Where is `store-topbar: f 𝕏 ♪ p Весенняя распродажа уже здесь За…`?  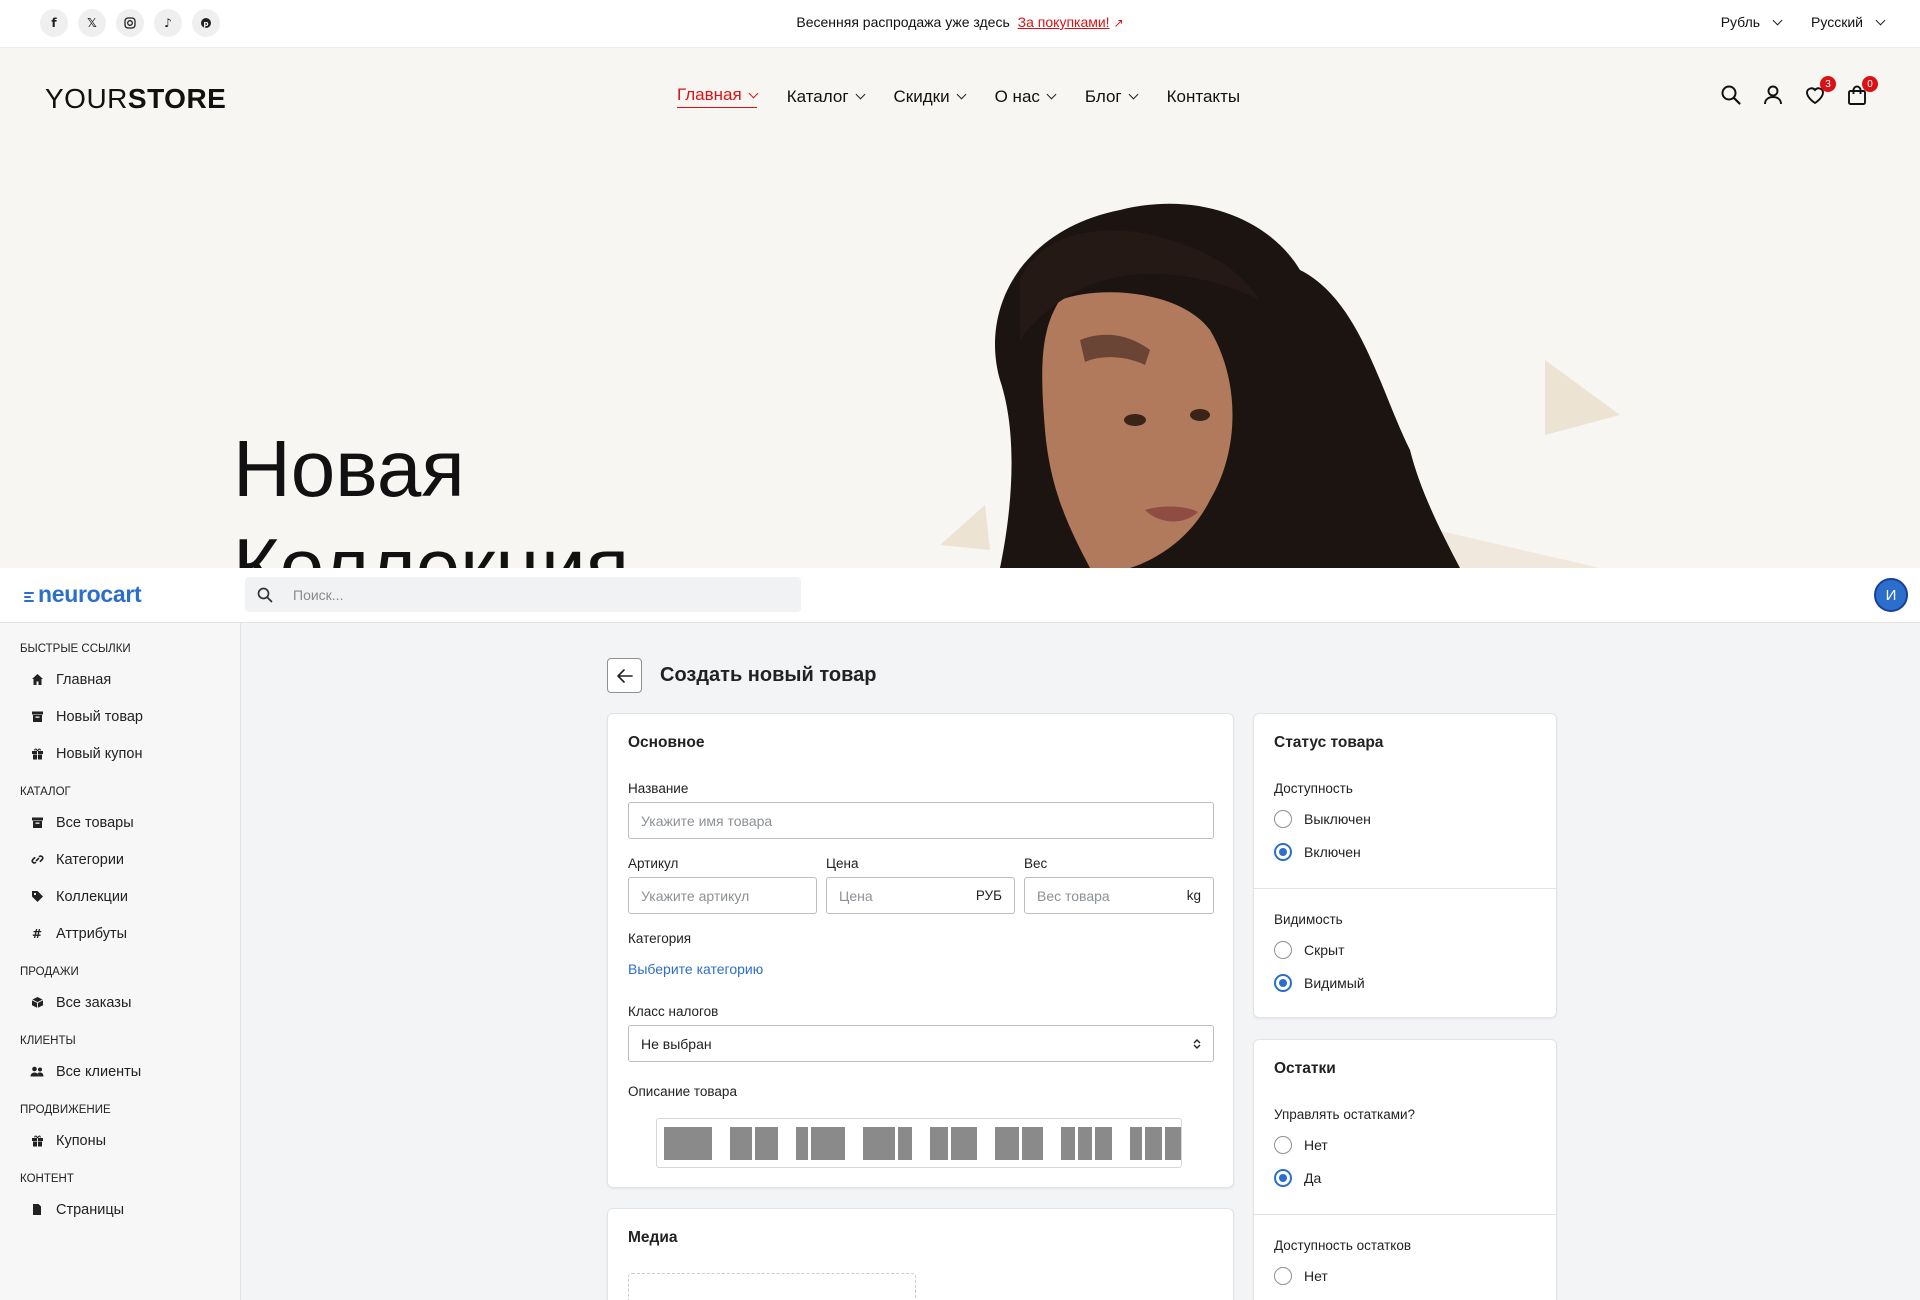
store-topbar: f 𝕏 ♪ p Весенняя распродажа уже здесь За… is located at coordinates (960, 24).